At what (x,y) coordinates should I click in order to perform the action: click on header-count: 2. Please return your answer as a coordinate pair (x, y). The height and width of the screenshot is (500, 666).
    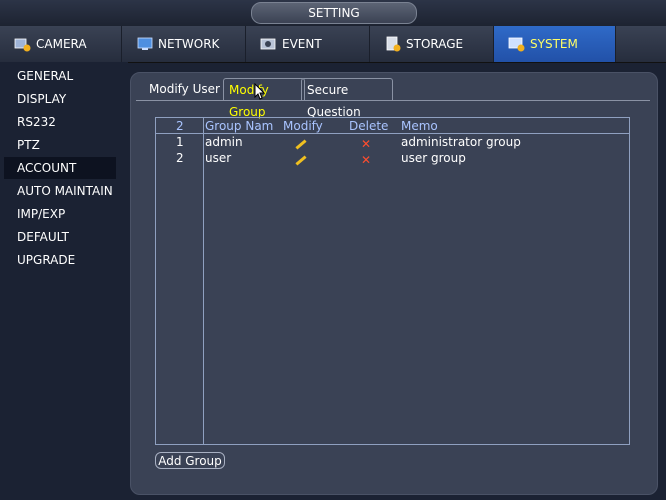
    Looking at the image, I should click on (180, 126).